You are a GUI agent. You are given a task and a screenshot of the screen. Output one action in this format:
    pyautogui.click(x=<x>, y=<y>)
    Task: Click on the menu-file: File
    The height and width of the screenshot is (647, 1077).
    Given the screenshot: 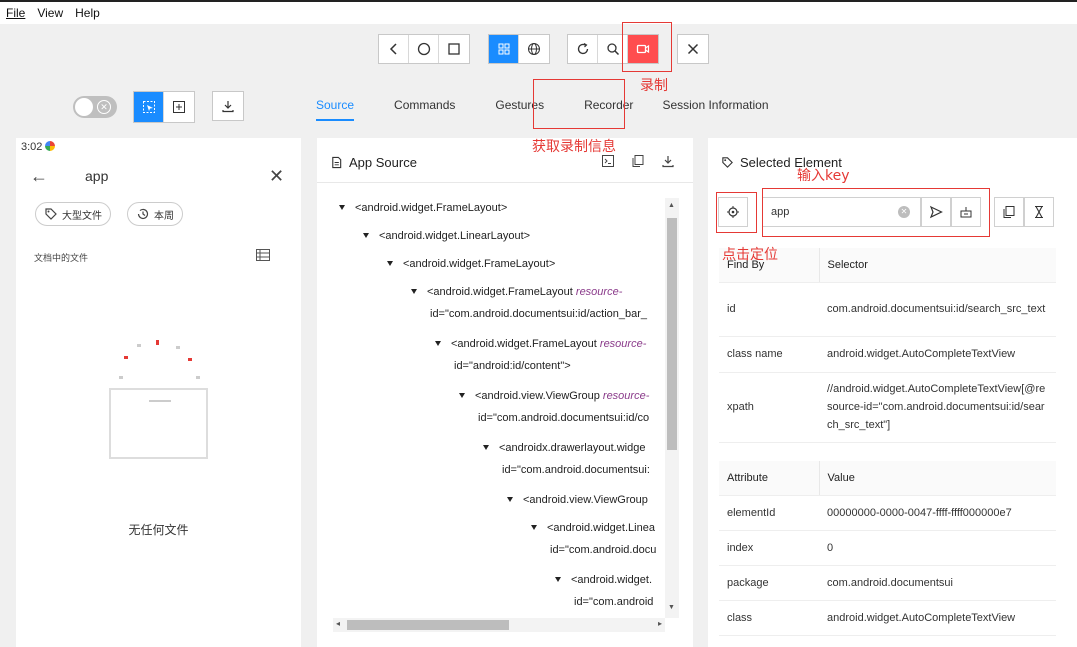 What is the action you would take?
    pyautogui.click(x=15, y=13)
    